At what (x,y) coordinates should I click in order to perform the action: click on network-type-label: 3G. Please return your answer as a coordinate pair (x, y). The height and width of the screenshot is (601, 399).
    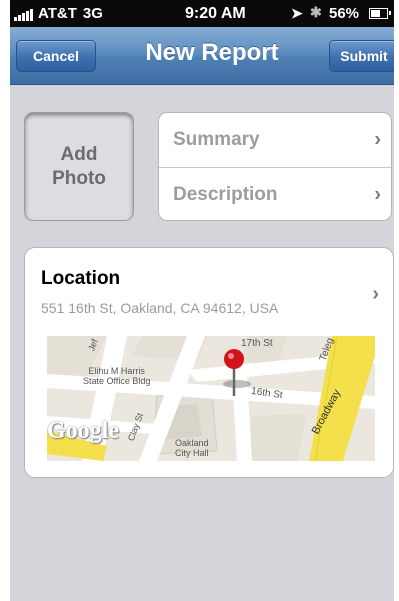
    Looking at the image, I should click on (92, 13).